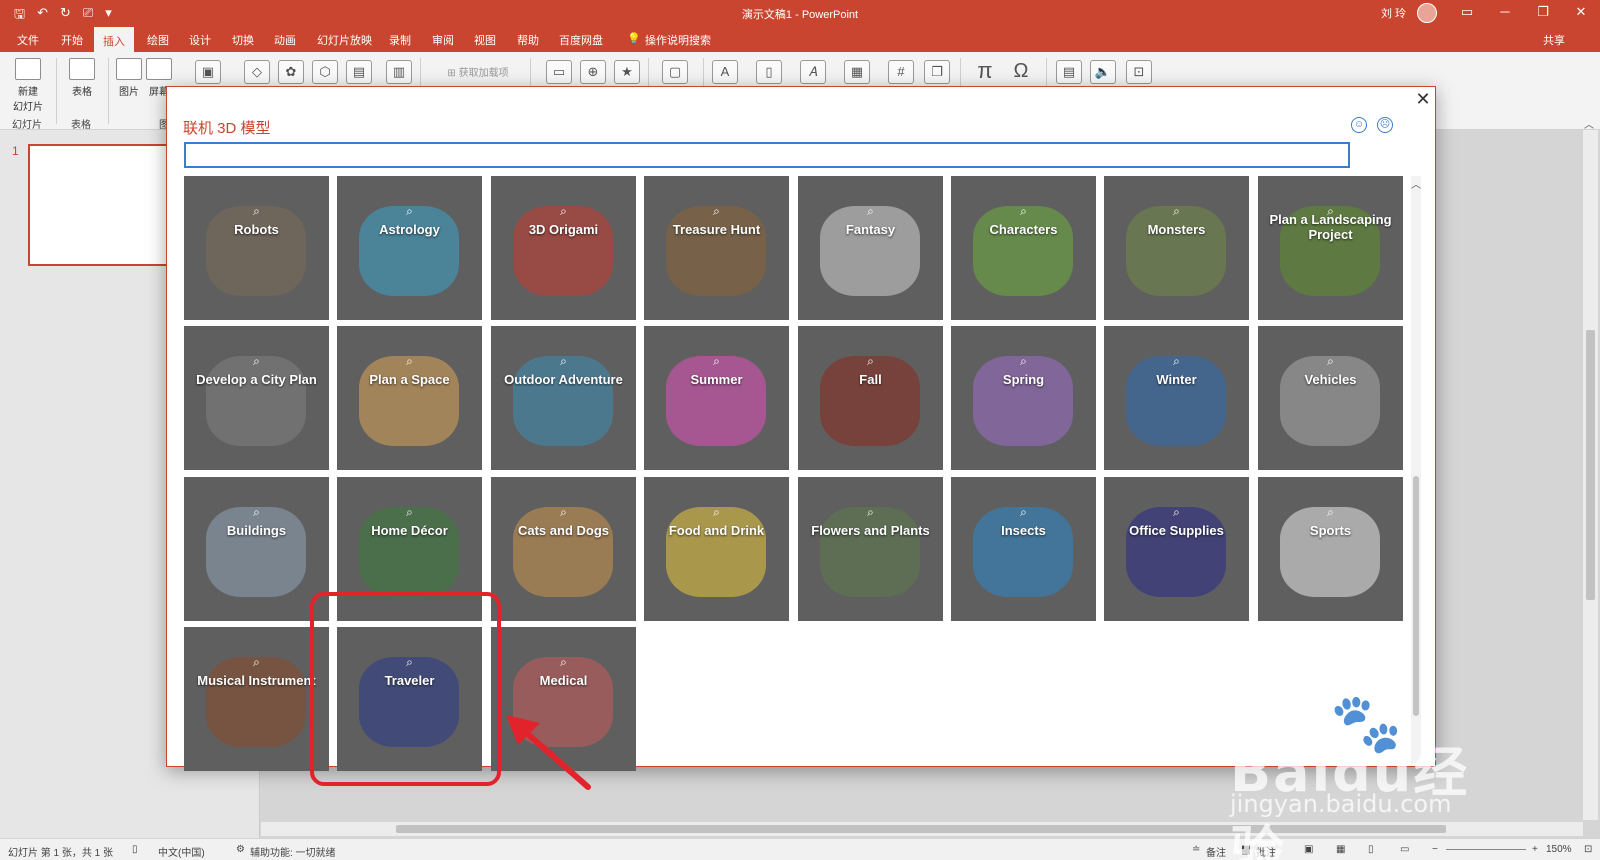  I want to click on tab-design: 设计, so click(200, 40).